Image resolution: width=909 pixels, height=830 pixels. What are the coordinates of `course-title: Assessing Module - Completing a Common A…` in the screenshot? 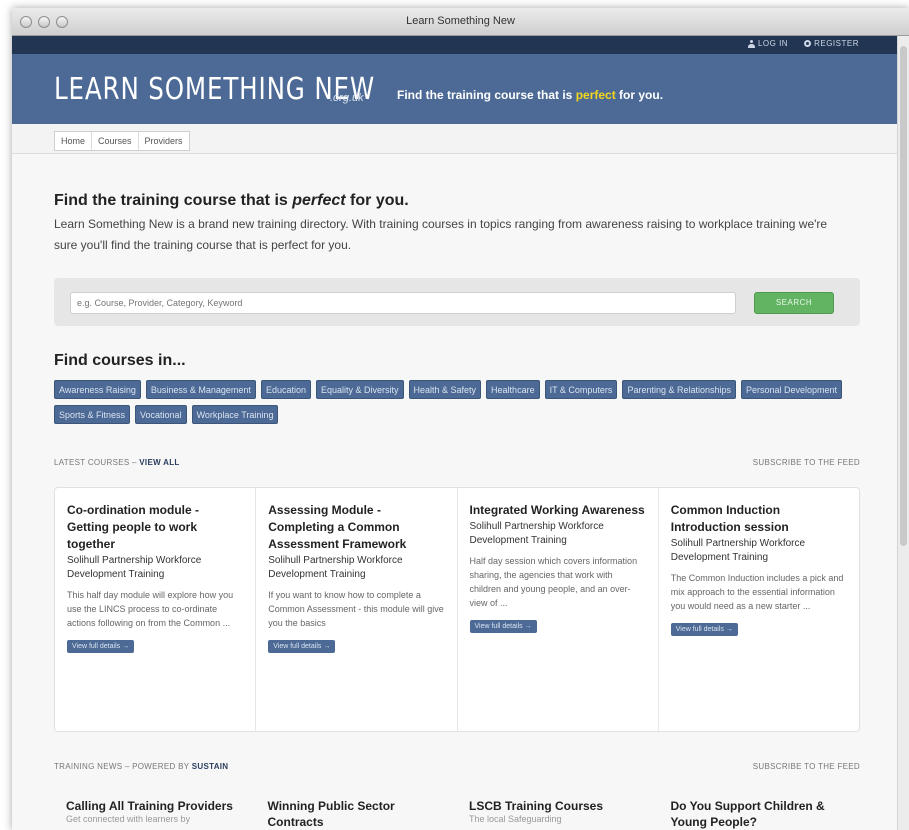 It's located at (356, 527).